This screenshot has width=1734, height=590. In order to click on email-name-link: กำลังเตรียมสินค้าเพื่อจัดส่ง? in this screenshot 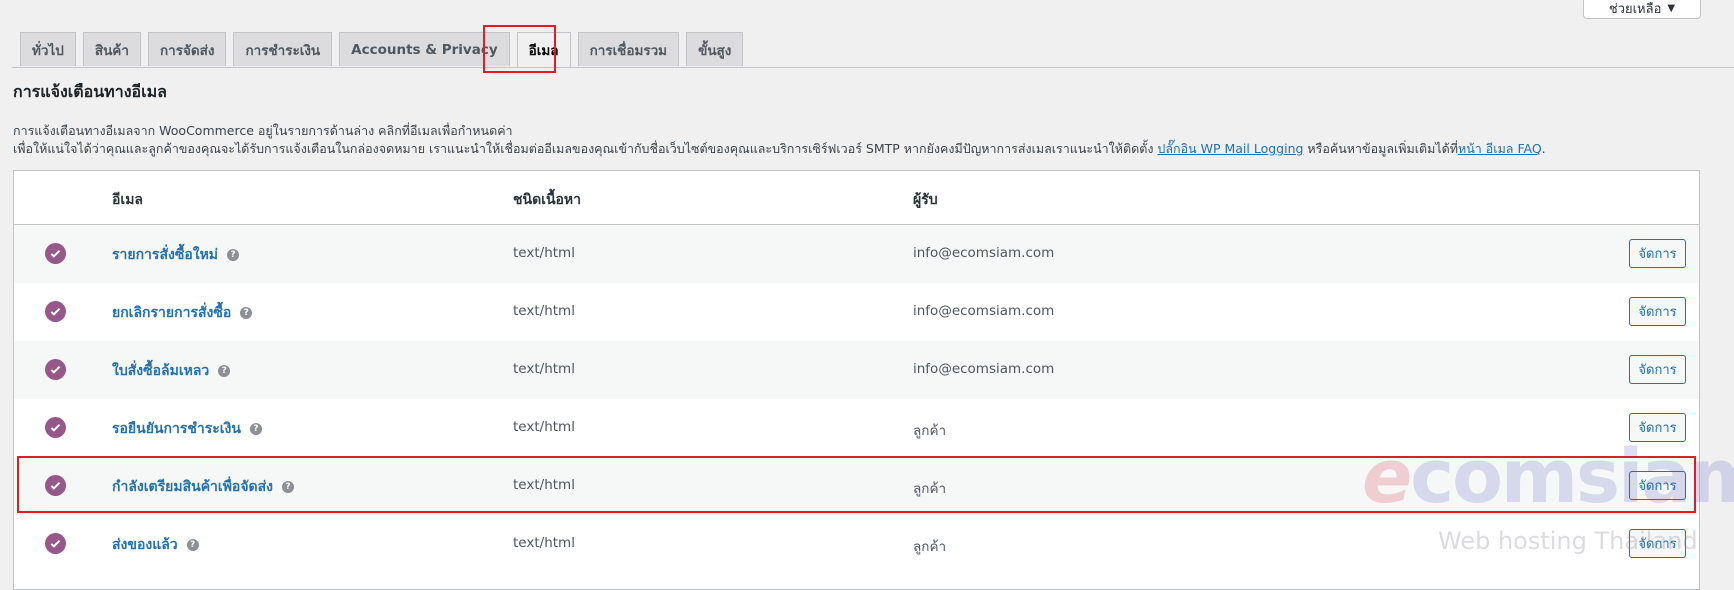, I will do `click(203, 487)`.